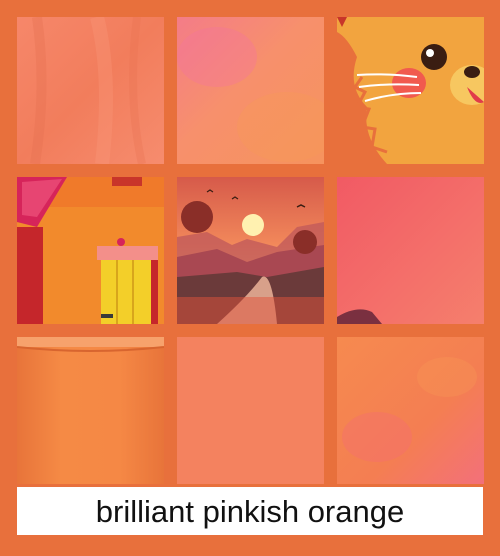 This screenshot has width=500, height=556. I want to click on caption-text: brilliant pinkish orange, so click(250, 511).